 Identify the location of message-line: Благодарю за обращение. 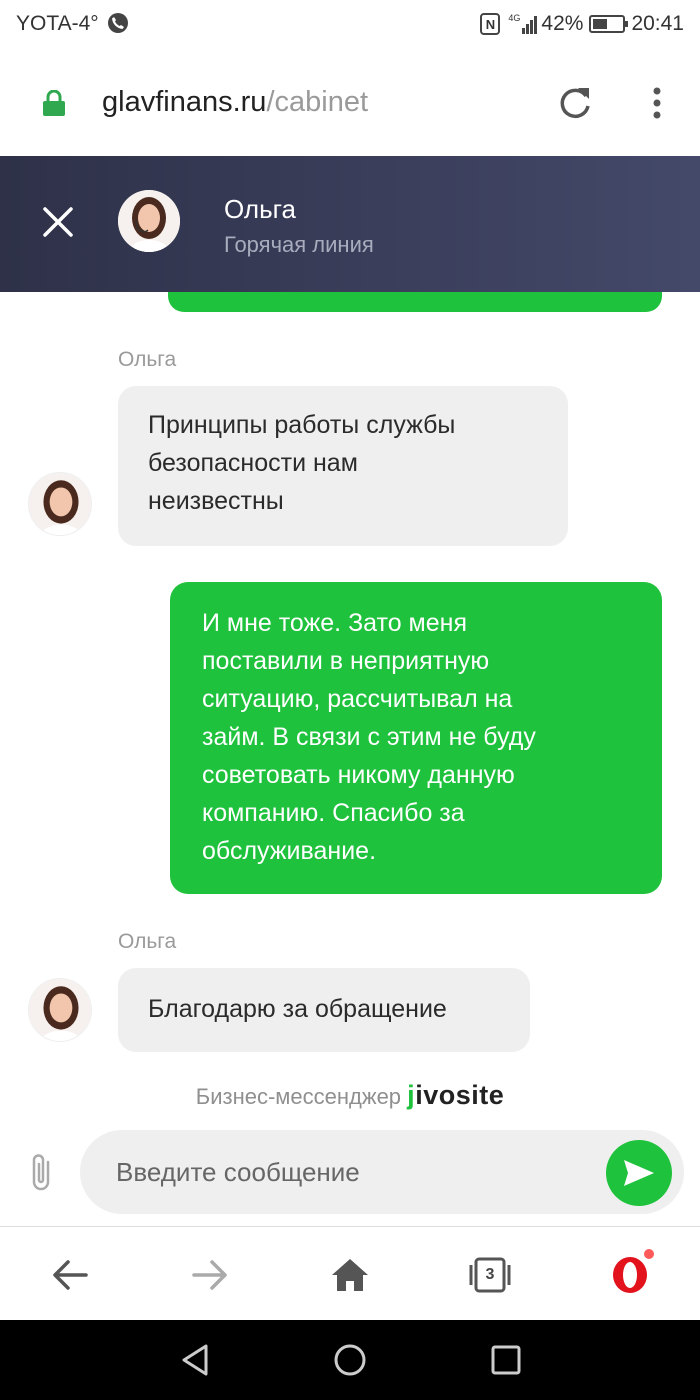
(297, 1009).